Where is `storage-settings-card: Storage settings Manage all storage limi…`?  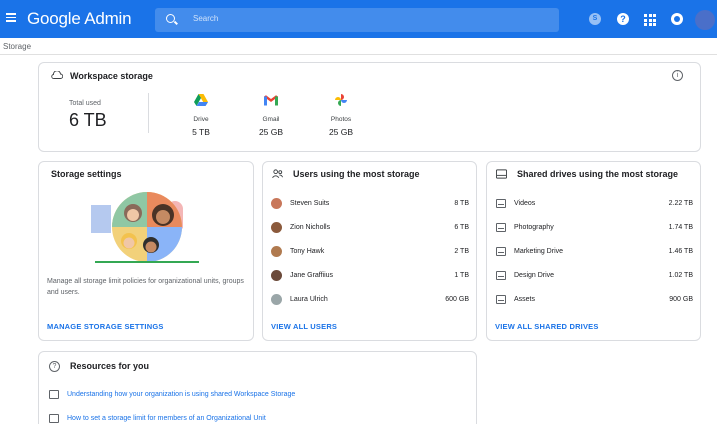 storage-settings-card: Storage settings Manage all storage limi… is located at coordinates (146, 251).